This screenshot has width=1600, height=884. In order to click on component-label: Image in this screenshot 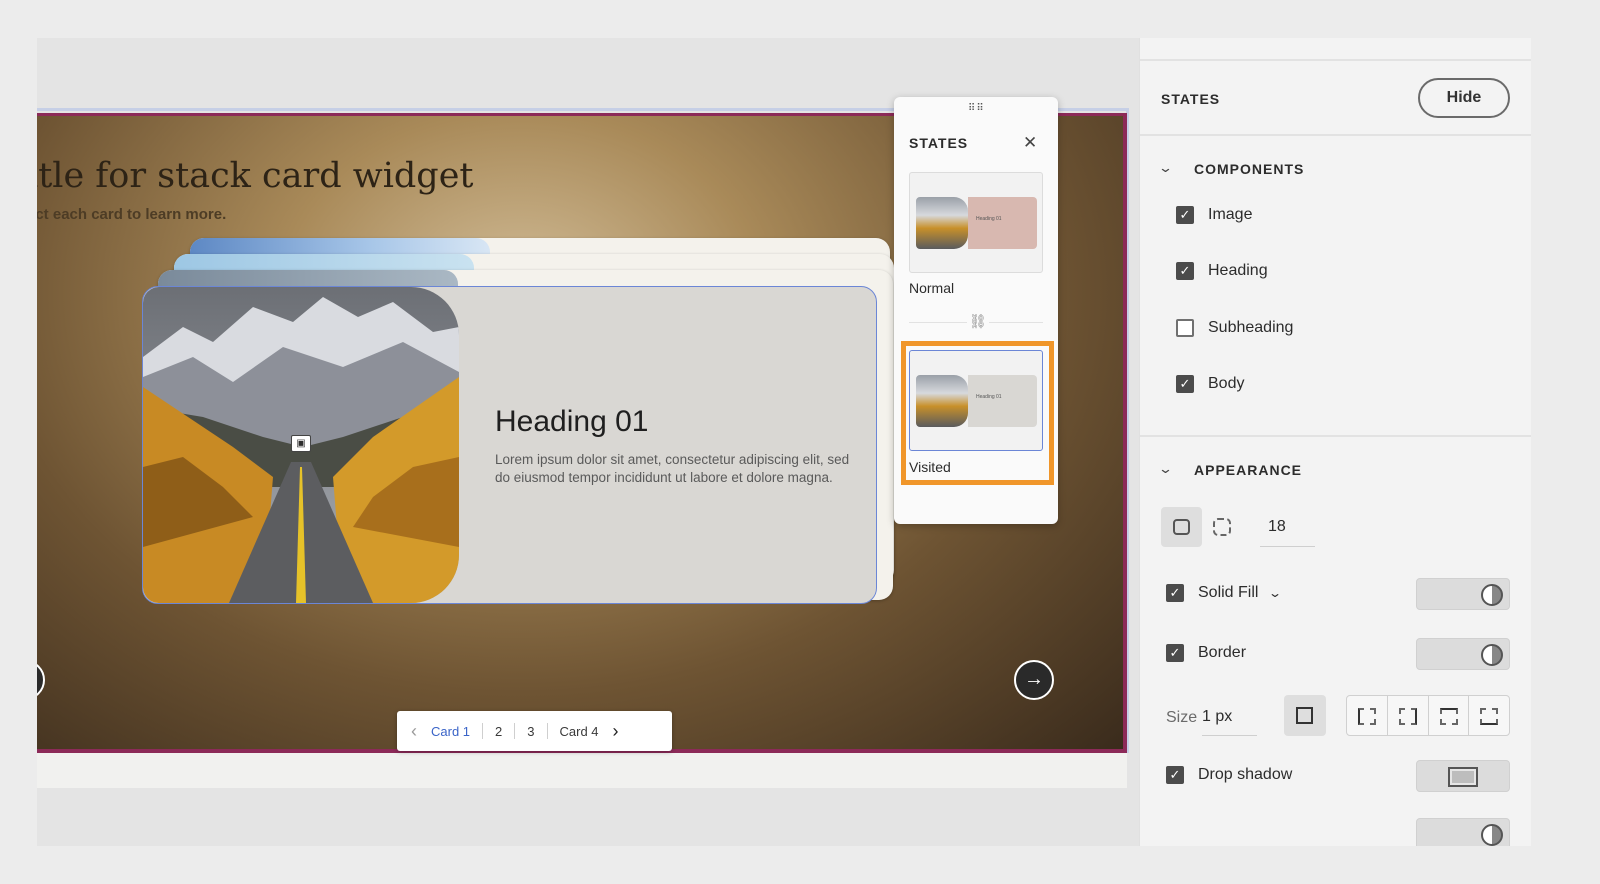, I will do `click(1230, 214)`.